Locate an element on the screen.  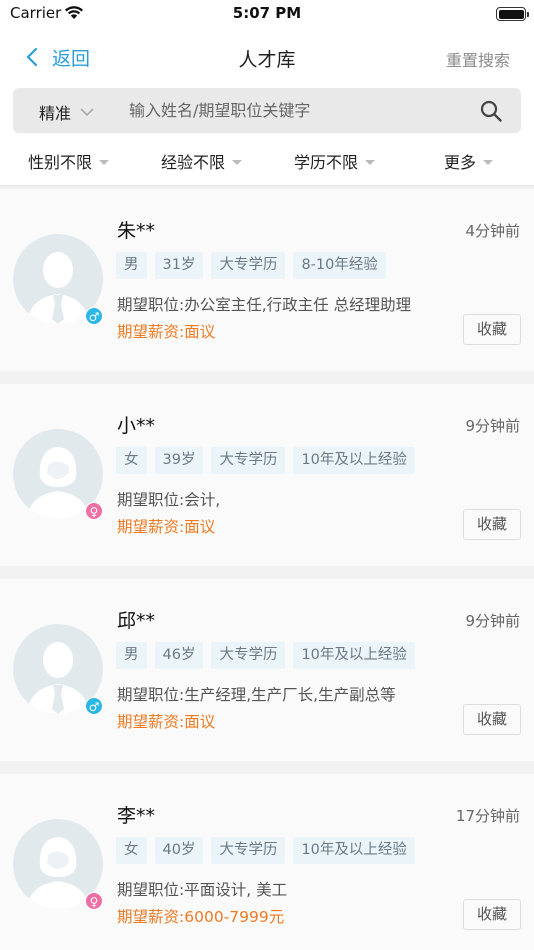
tag-age: 46岁 is located at coordinates (179, 655).